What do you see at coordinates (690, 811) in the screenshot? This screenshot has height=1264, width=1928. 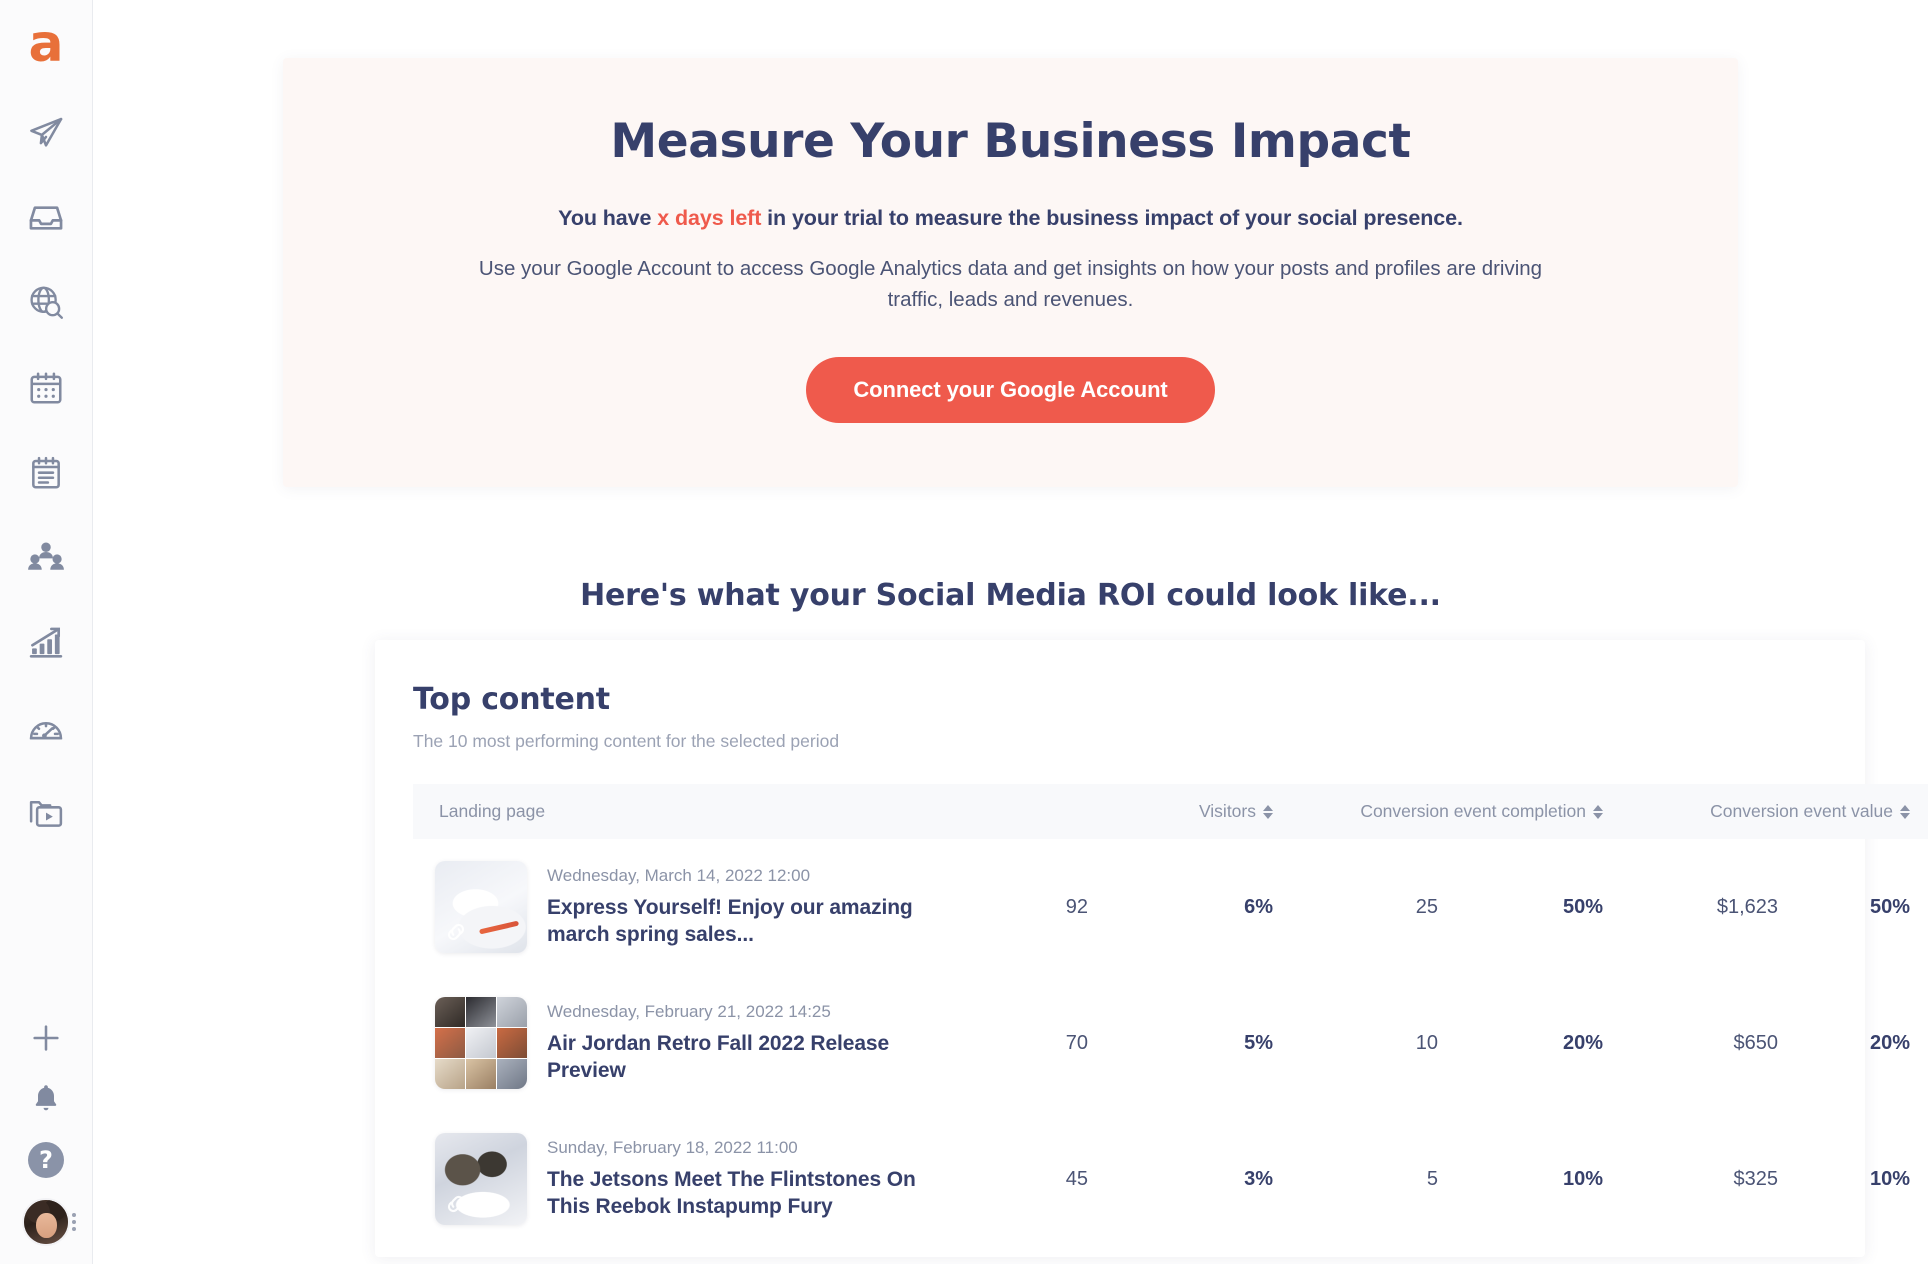 I see `column-header-landing-page: Landing page` at bounding box center [690, 811].